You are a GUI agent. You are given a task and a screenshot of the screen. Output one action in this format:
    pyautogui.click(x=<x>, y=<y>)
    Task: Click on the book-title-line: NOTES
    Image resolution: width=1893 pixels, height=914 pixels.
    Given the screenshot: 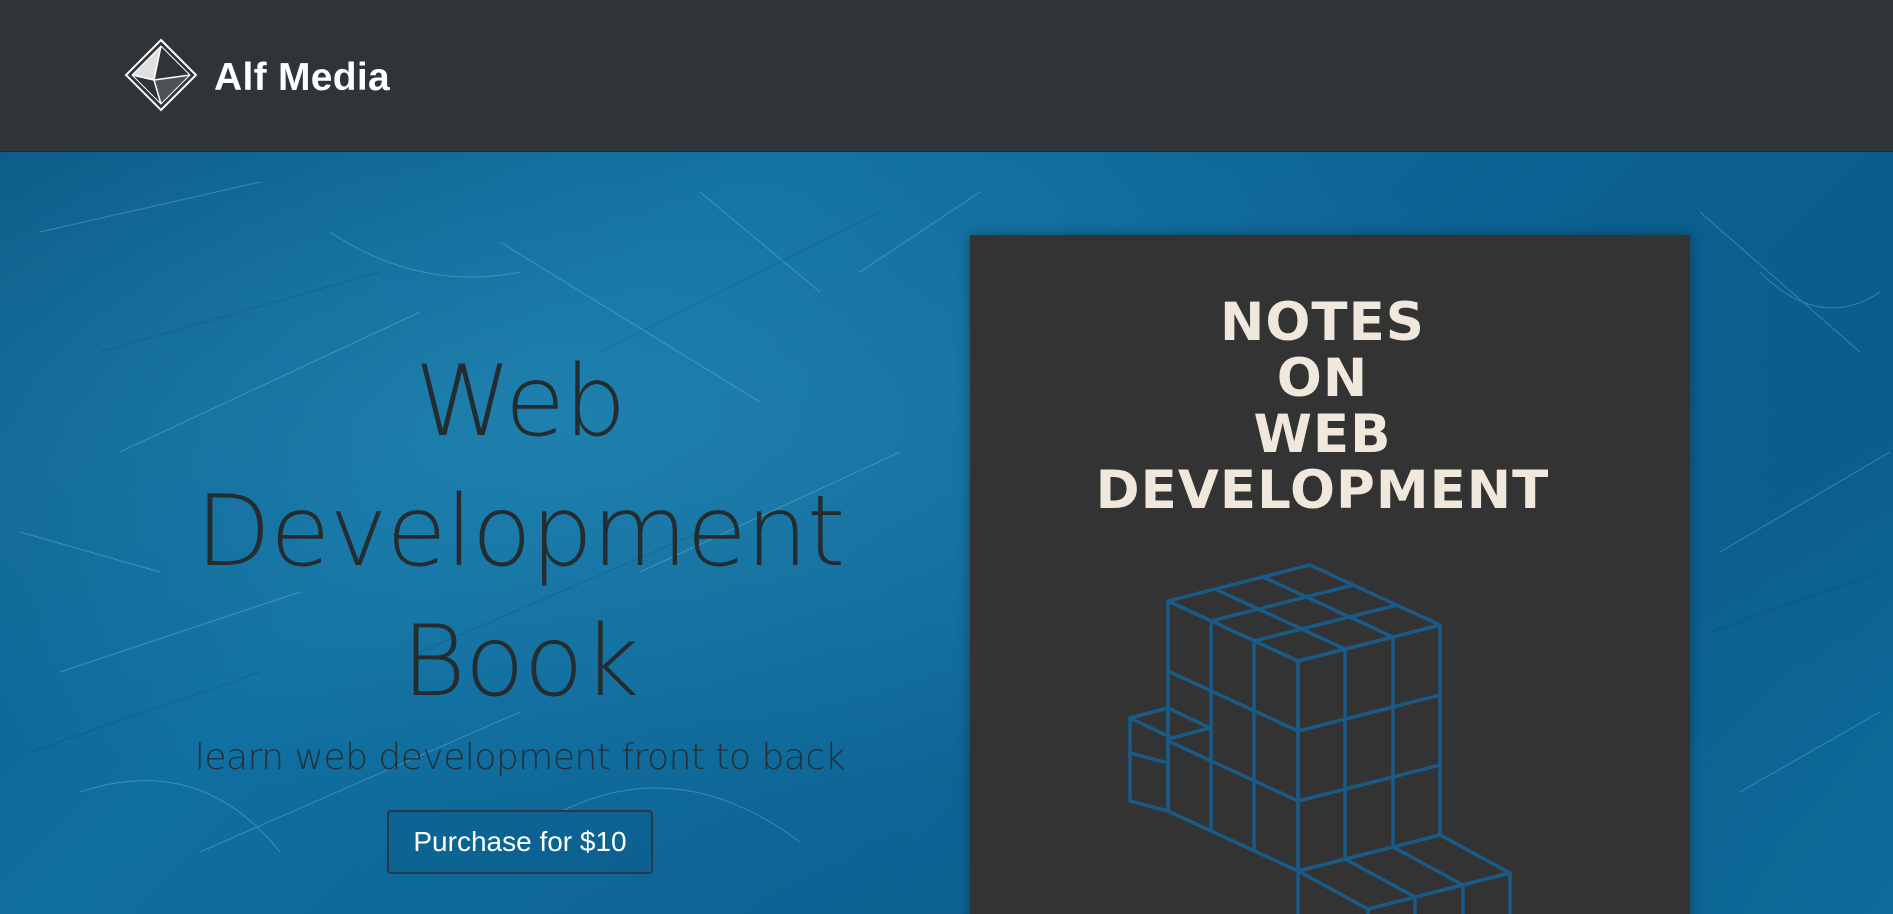 What is the action you would take?
    pyautogui.click(x=1322, y=322)
    